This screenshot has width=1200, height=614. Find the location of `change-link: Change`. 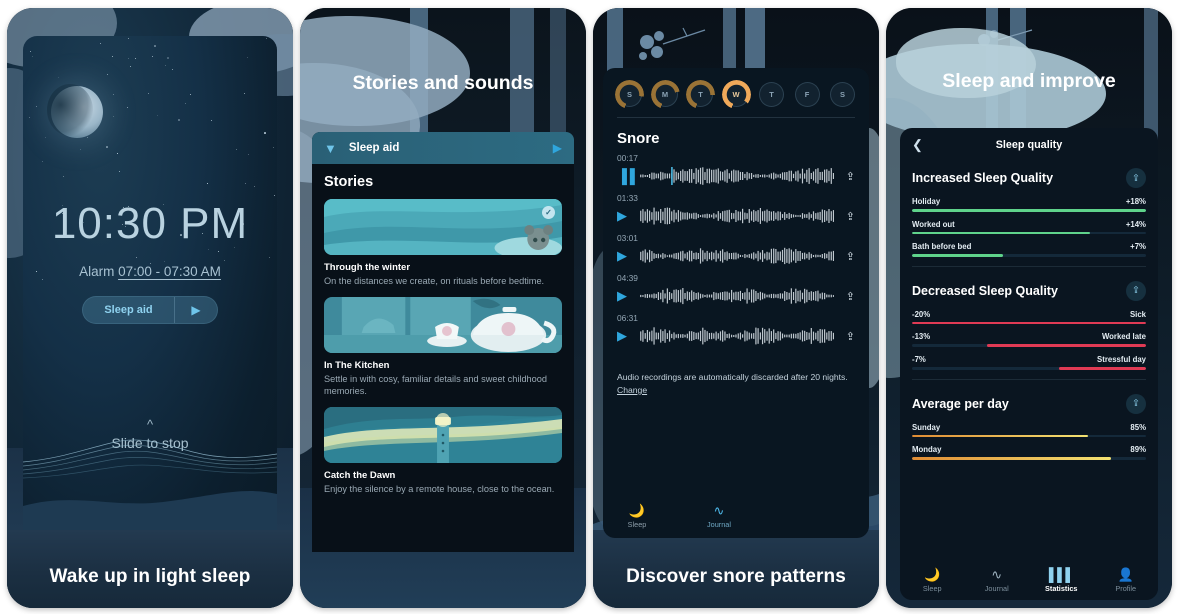

change-link: Change is located at coordinates (632, 390).